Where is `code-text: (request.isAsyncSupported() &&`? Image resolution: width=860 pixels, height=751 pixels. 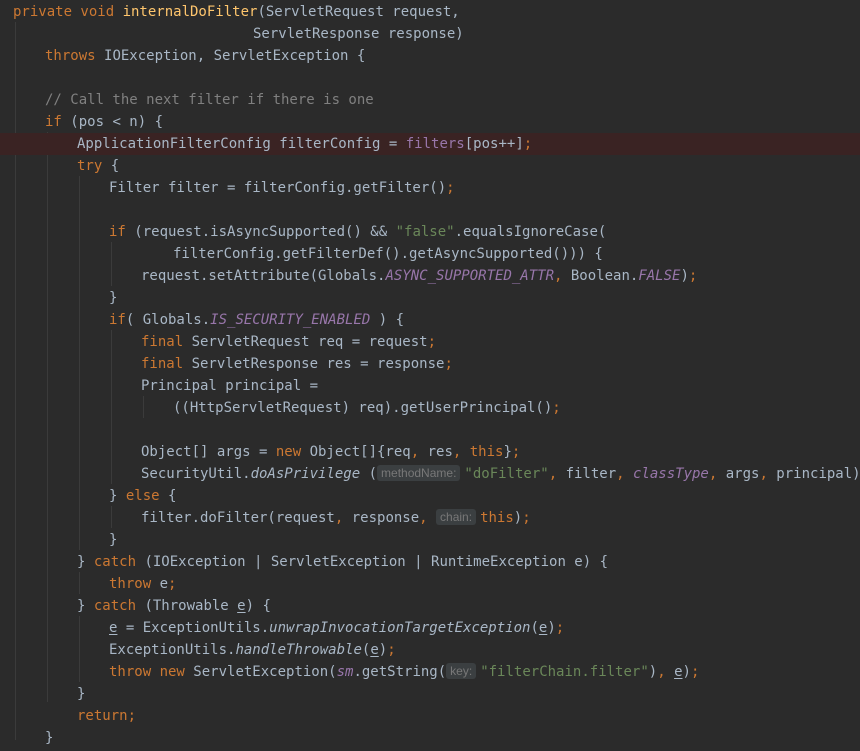
code-text: (request.isAsyncSupported() && is located at coordinates (265, 232).